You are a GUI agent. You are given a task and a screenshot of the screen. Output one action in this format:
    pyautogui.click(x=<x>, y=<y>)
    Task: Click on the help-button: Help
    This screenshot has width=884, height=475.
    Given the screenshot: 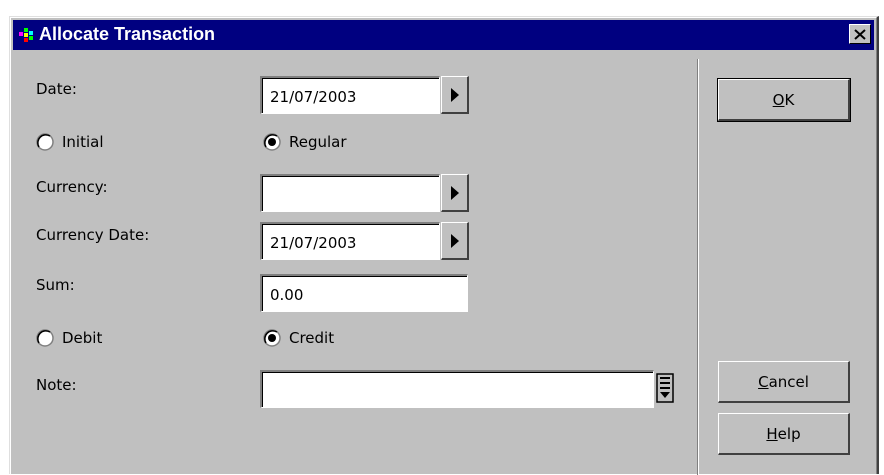 What is the action you would take?
    pyautogui.click(x=784, y=434)
    